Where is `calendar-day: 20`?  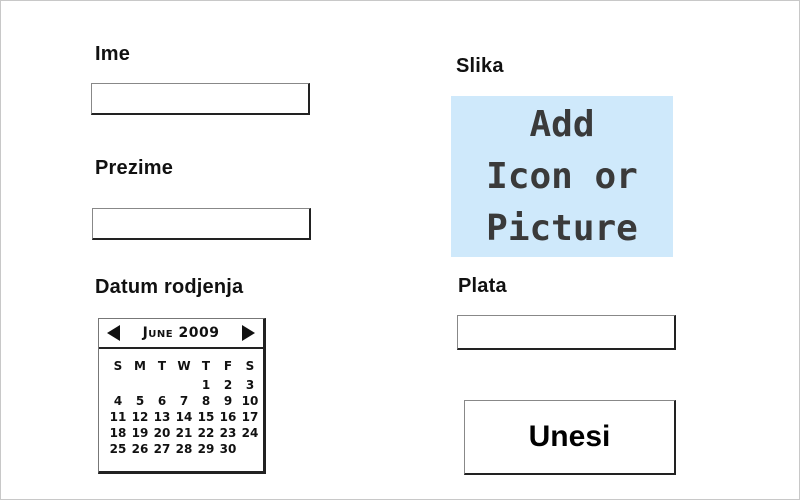 calendar-day: 20 is located at coordinates (162, 433).